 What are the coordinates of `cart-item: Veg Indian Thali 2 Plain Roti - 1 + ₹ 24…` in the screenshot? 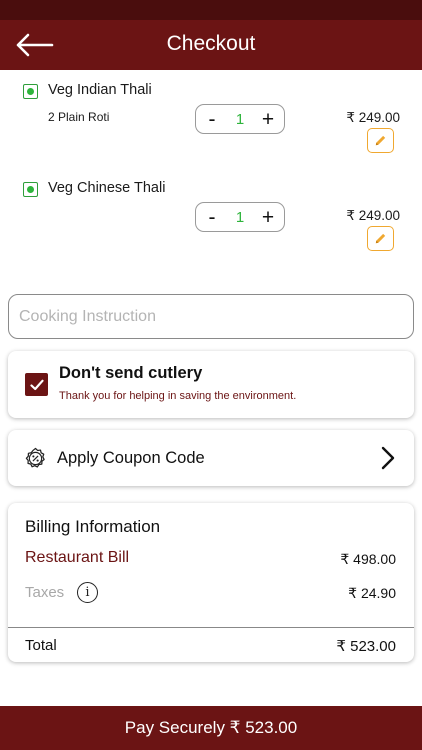 It's located at (211, 115).